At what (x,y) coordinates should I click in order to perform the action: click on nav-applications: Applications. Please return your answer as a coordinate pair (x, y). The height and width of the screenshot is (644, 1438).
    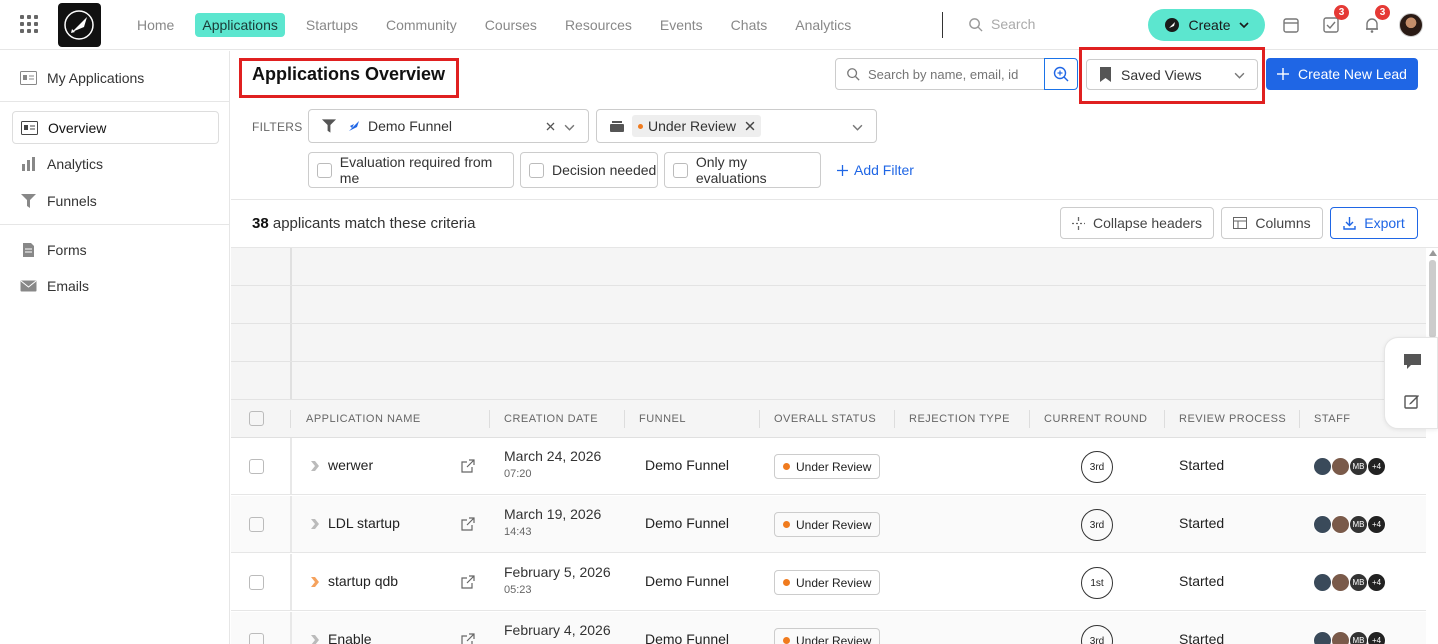
    Looking at the image, I should click on (240, 25).